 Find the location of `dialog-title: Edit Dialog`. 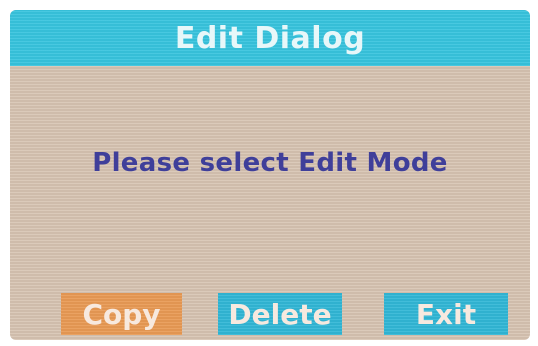

dialog-title: Edit Dialog is located at coordinates (270, 38).